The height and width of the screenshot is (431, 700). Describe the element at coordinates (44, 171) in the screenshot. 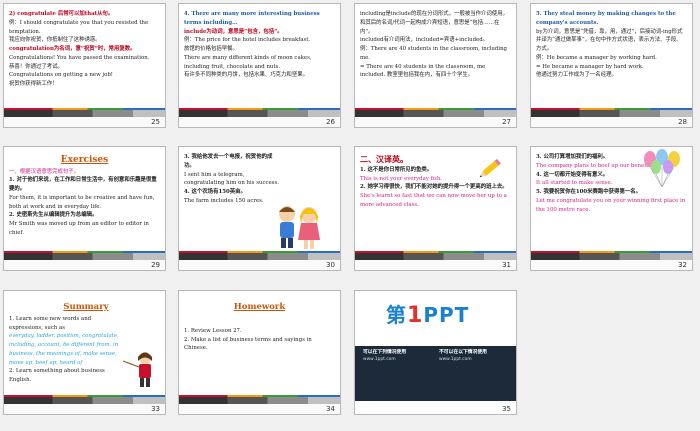

I see `slide-text: 一、根据汉语意思完成句子。` at that location.